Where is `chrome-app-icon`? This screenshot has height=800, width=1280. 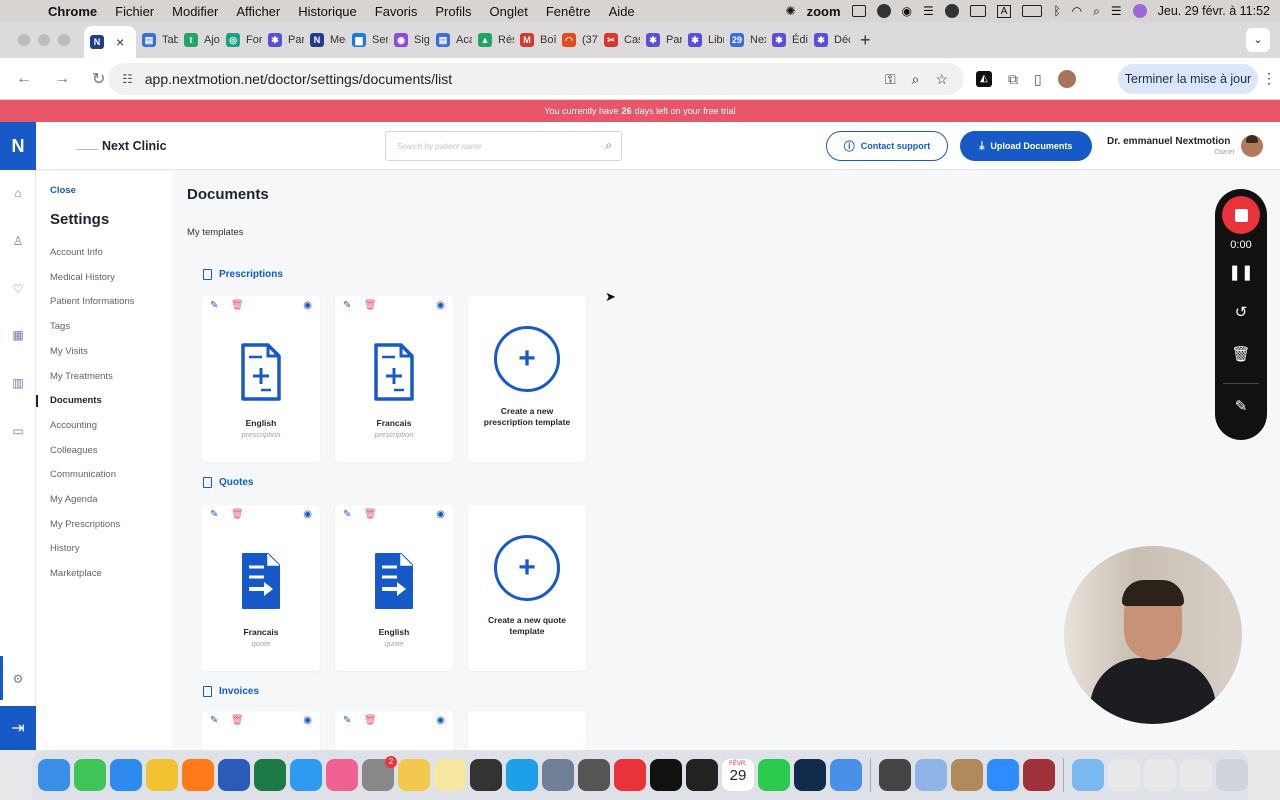
chrome-app-icon is located at coordinates (162, 775).